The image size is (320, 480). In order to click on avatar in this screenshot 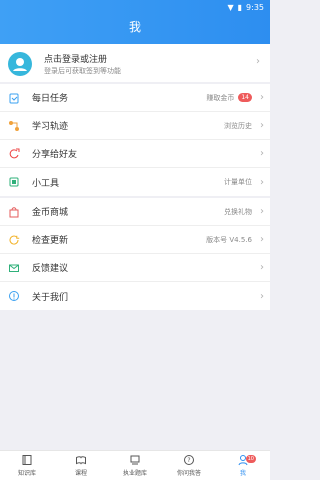, I will do `click(20, 64)`.